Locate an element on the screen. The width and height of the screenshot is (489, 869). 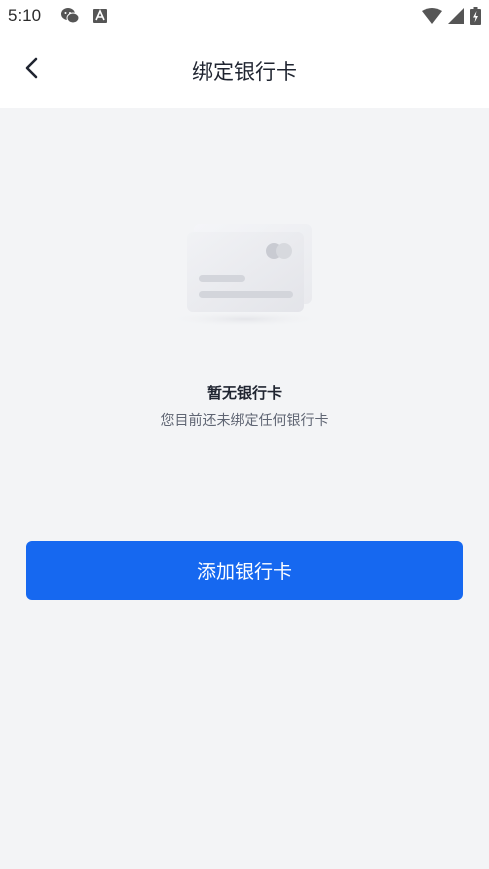
bank-card-icon is located at coordinates (245, 277).